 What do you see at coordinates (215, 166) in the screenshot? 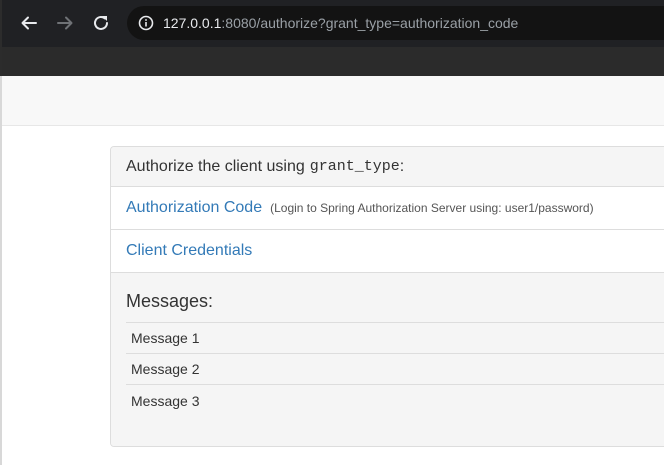
I see `heading-text: Authorize the client using` at bounding box center [215, 166].